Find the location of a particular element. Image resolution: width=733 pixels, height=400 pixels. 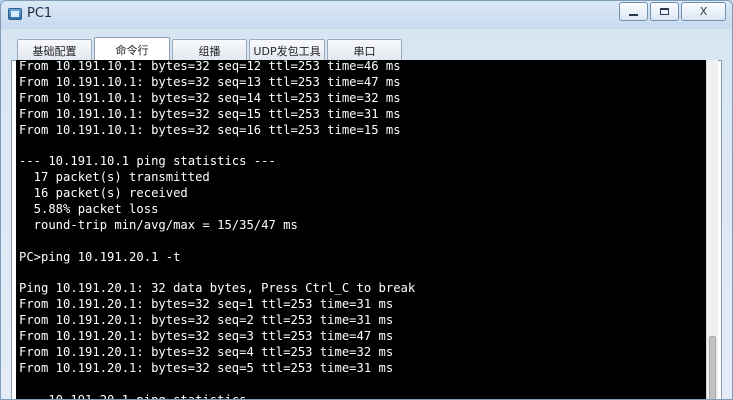

tab-bar: 基础配置 命令行 组播 UDP发包工具 串口 is located at coordinates (210, 49).